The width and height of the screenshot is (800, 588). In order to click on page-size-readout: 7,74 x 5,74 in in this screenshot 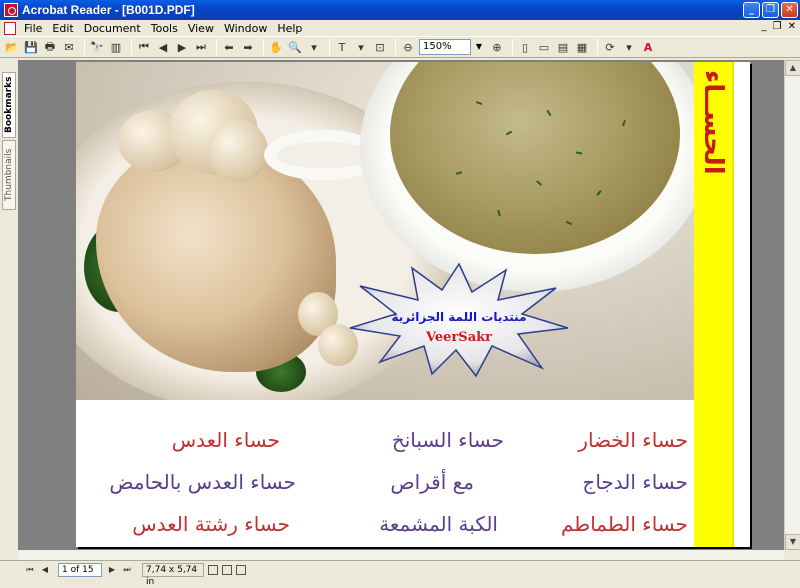, I will do `click(173, 574)`.